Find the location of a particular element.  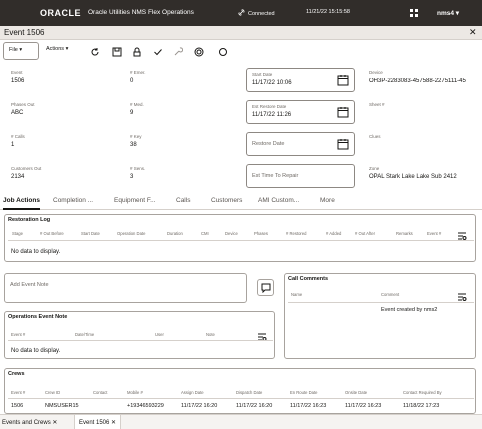

circle-icon is located at coordinates (223, 52).